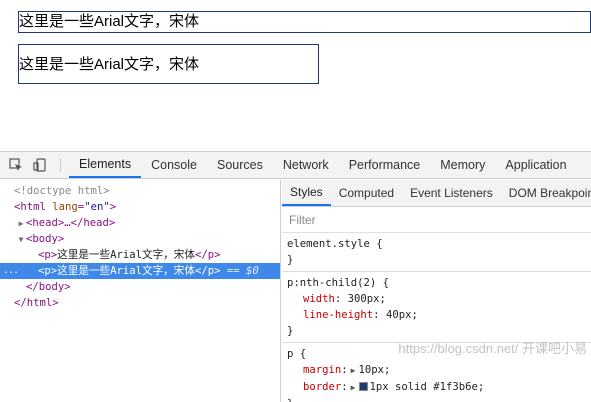 The image size is (591, 402). I want to click on html-open-close: >, so click(113, 207).